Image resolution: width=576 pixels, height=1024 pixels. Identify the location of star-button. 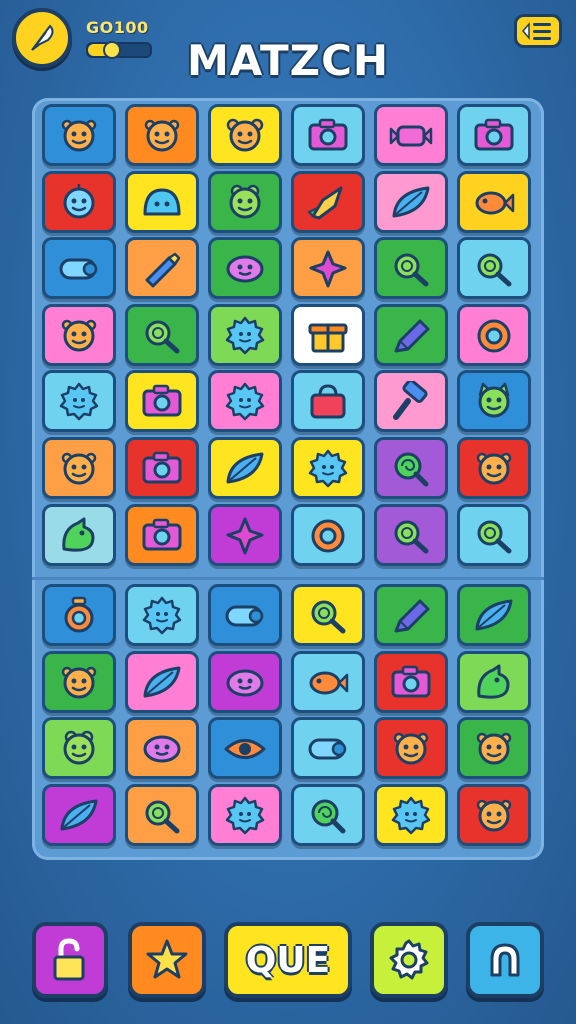
(167, 960).